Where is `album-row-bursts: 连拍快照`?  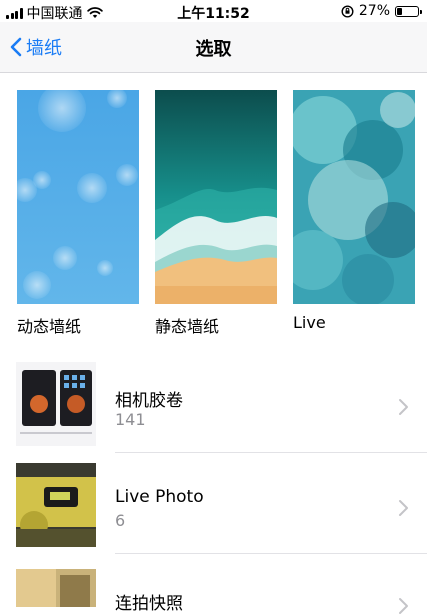
album-row-bursts: 连拍快照 is located at coordinates (213, 591).